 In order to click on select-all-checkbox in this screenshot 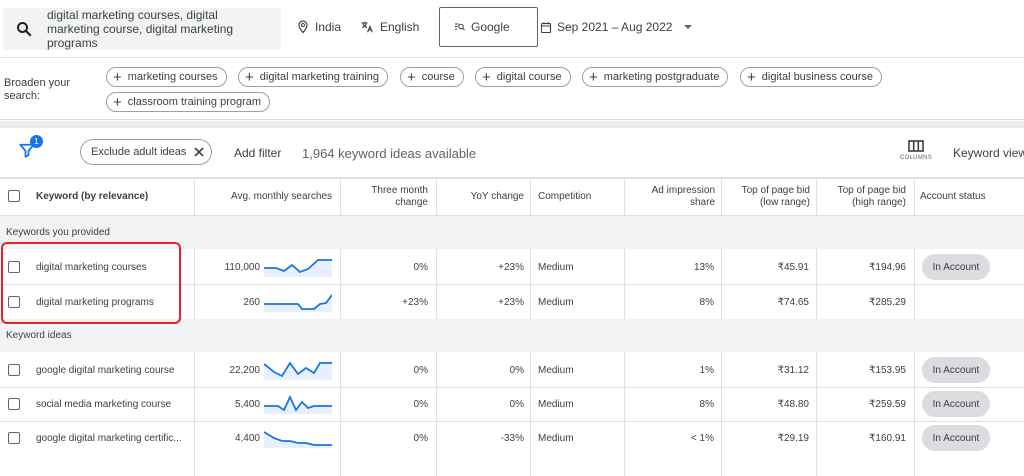, I will do `click(14, 196)`.